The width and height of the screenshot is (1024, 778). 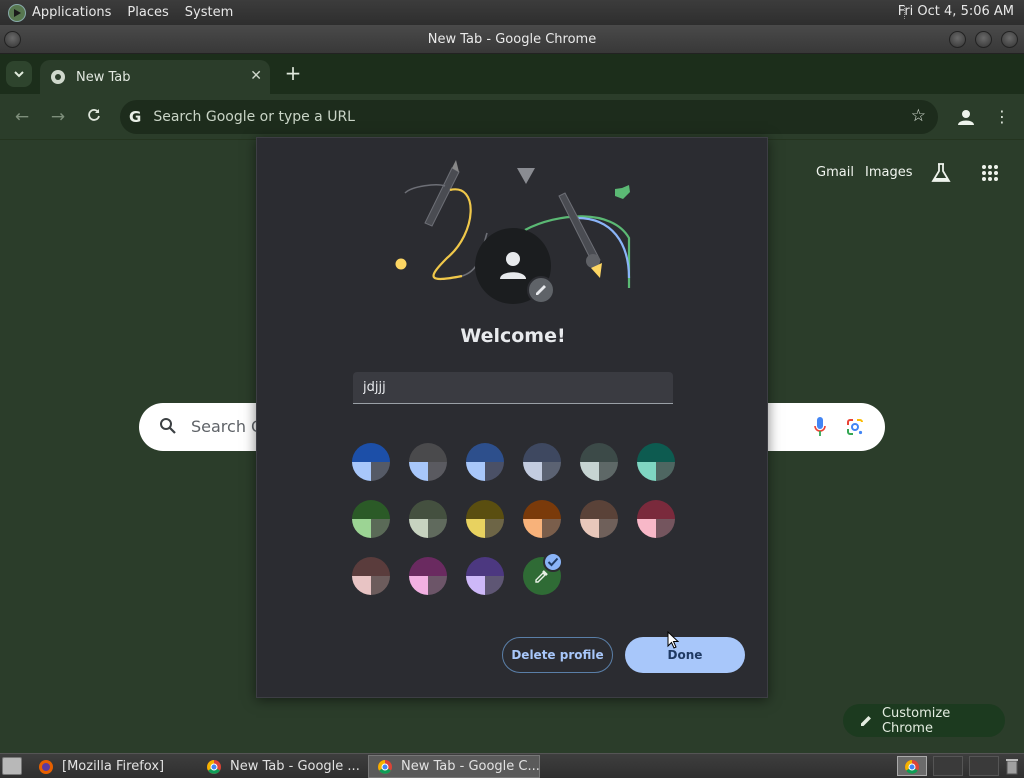 What do you see at coordinates (168, 426) in the screenshot?
I see `search-icon` at bounding box center [168, 426].